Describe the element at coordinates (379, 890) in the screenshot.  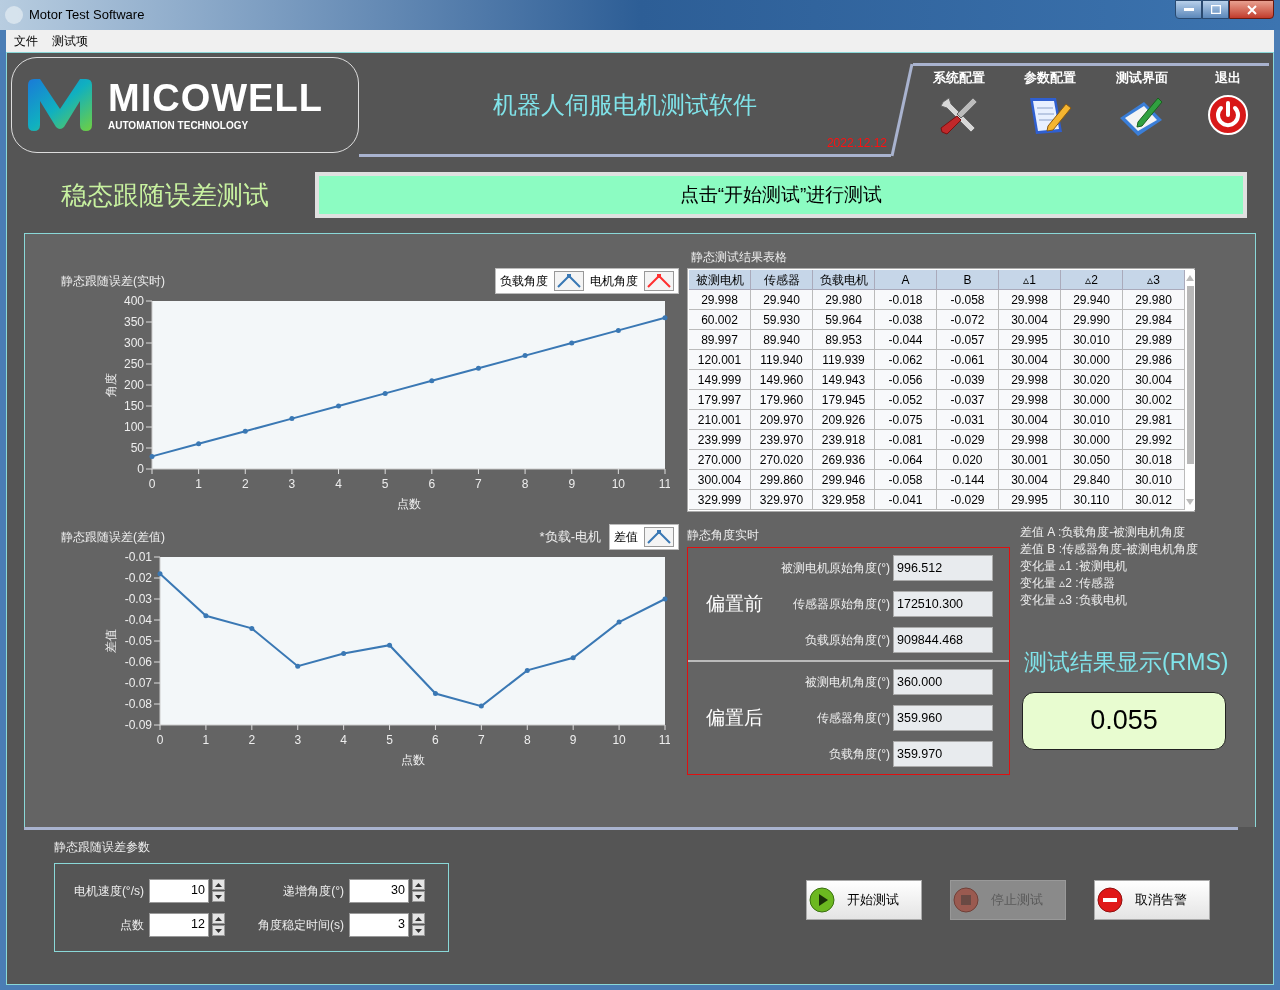
I see `number-input: 30` at that location.